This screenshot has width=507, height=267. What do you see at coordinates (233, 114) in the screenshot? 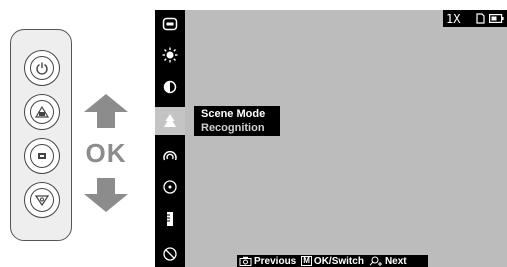
I see `popup-title: Scene Mode` at bounding box center [233, 114].